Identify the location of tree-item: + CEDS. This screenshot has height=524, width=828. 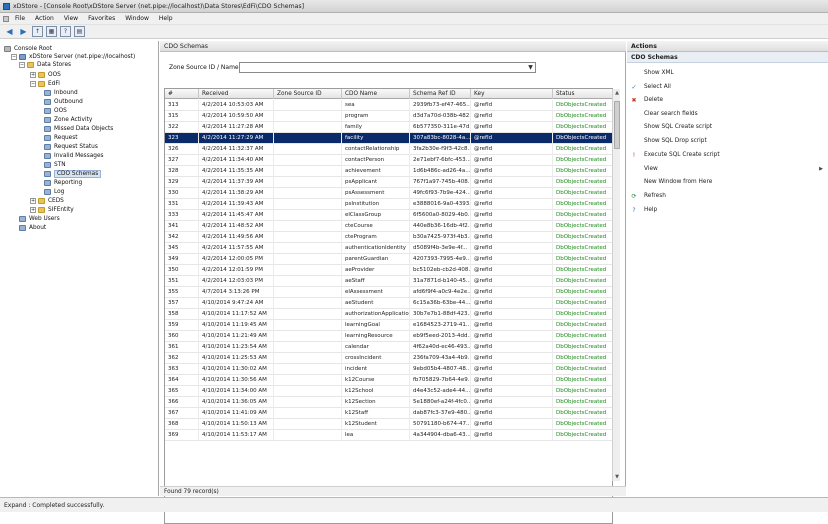
(47, 200).